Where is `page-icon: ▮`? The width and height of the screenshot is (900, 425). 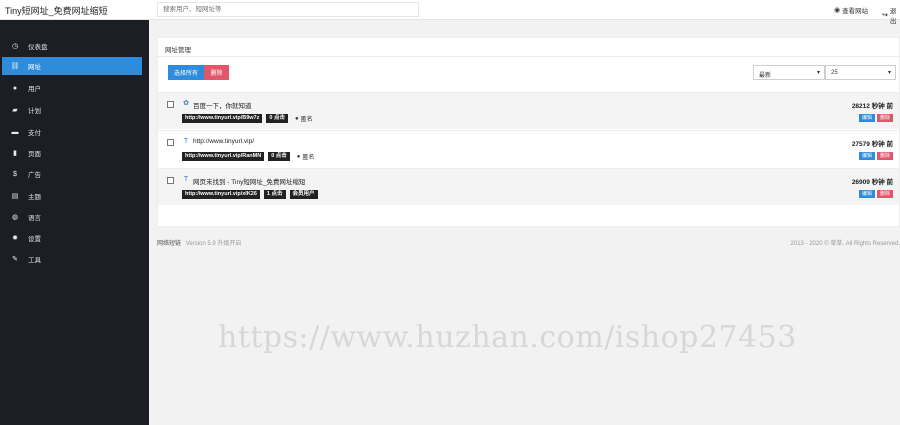 page-icon: ▮ is located at coordinates (15, 153).